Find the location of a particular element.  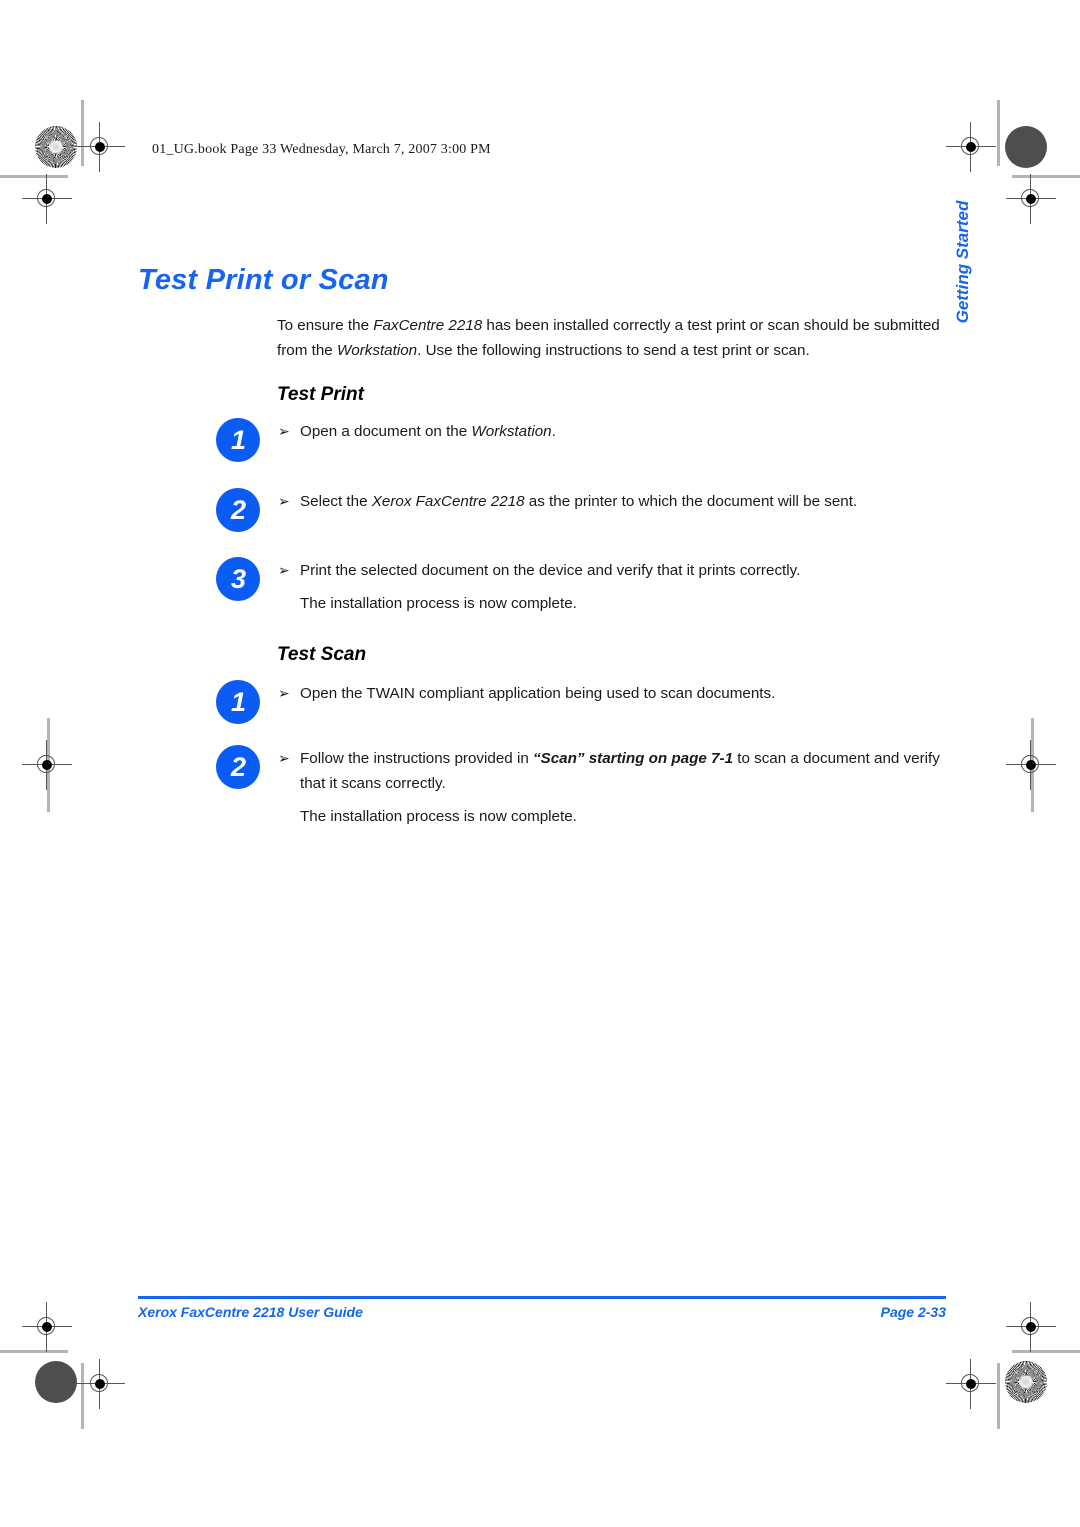

step-text-1: Follow the instructions provided in is located at coordinates (416, 758).